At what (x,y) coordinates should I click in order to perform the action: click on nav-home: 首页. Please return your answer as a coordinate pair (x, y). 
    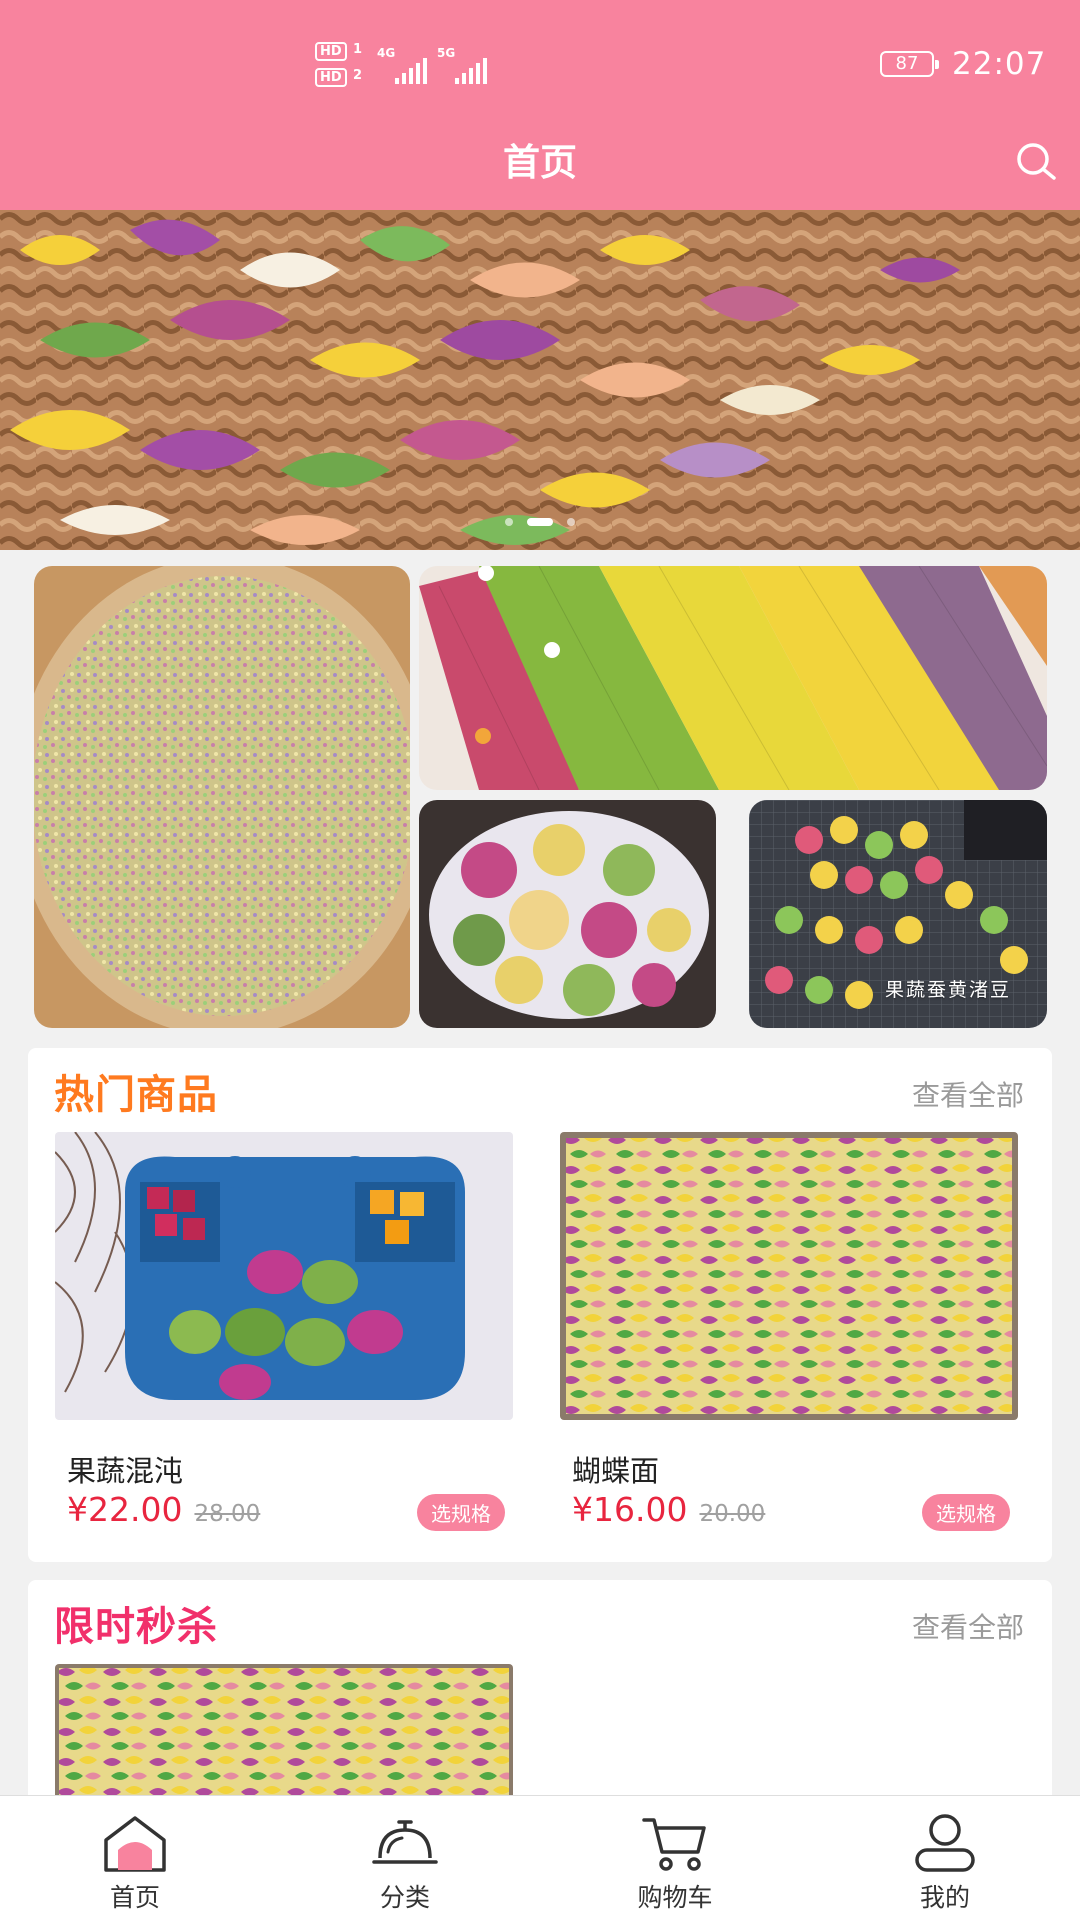
    Looking at the image, I should click on (135, 1858).